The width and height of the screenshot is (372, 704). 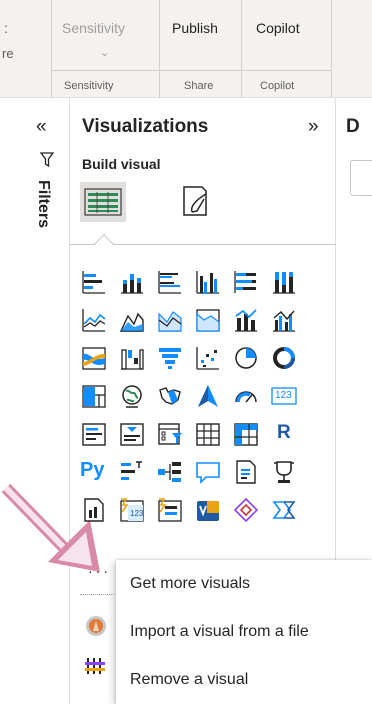 I want to click on r-script-visual-icon: R, so click(x=284, y=434).